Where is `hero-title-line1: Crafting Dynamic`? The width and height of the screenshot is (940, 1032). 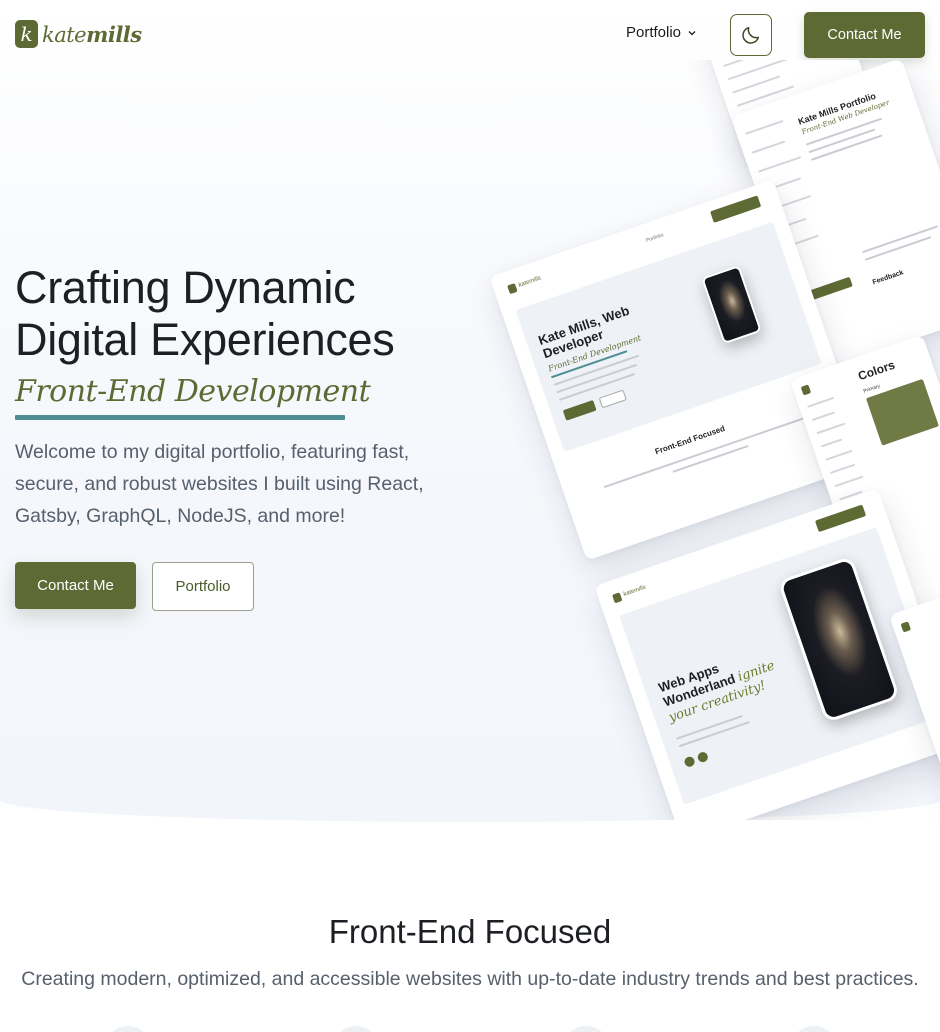 hero-title-line1: Crafting Dynamic is located at coordinates (185, 287).